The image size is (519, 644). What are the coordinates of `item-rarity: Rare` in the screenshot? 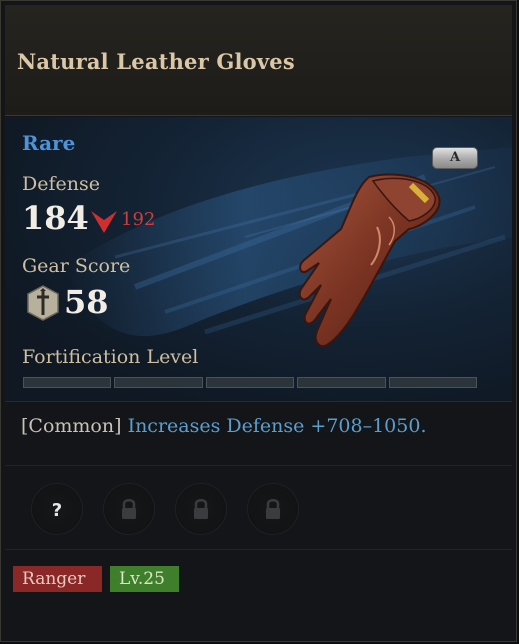 It's located at (49, 143).